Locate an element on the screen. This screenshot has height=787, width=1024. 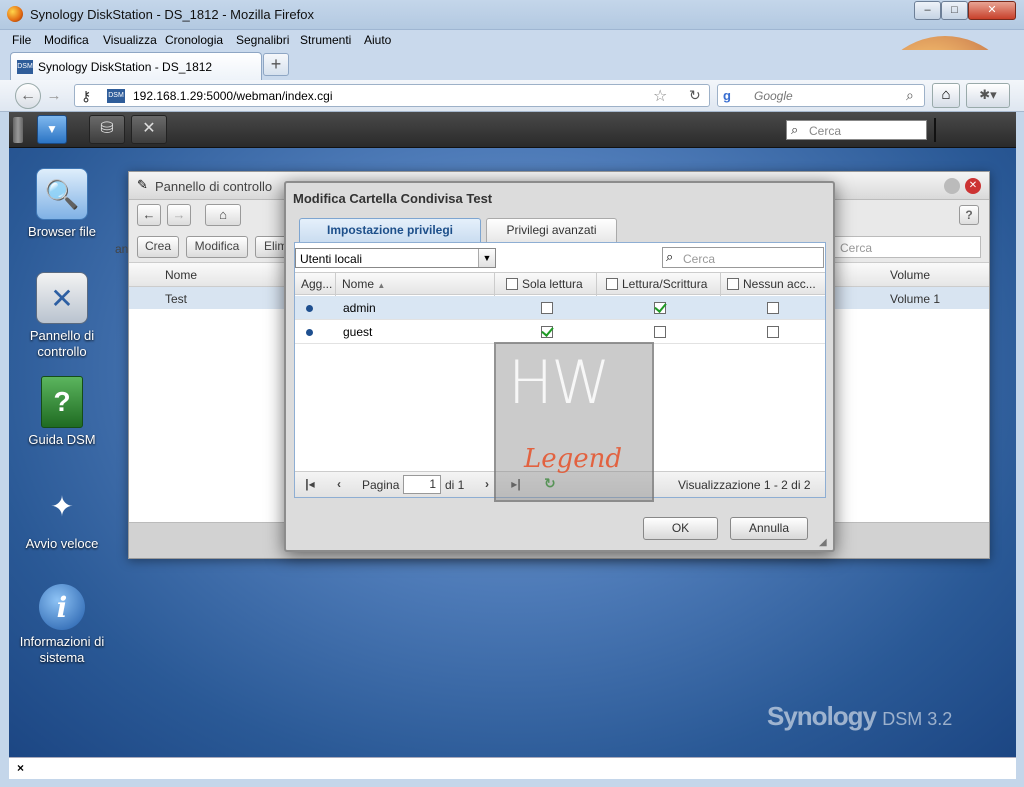
col-read-write: Lettura/Scrittura is located at coordinates (659, 284).